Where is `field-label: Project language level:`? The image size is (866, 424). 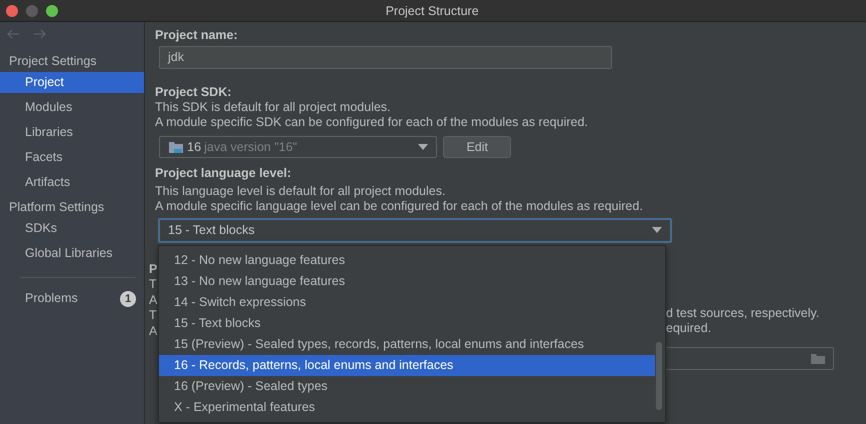
field-label: Project language level: is located at coordinates (223, 174).